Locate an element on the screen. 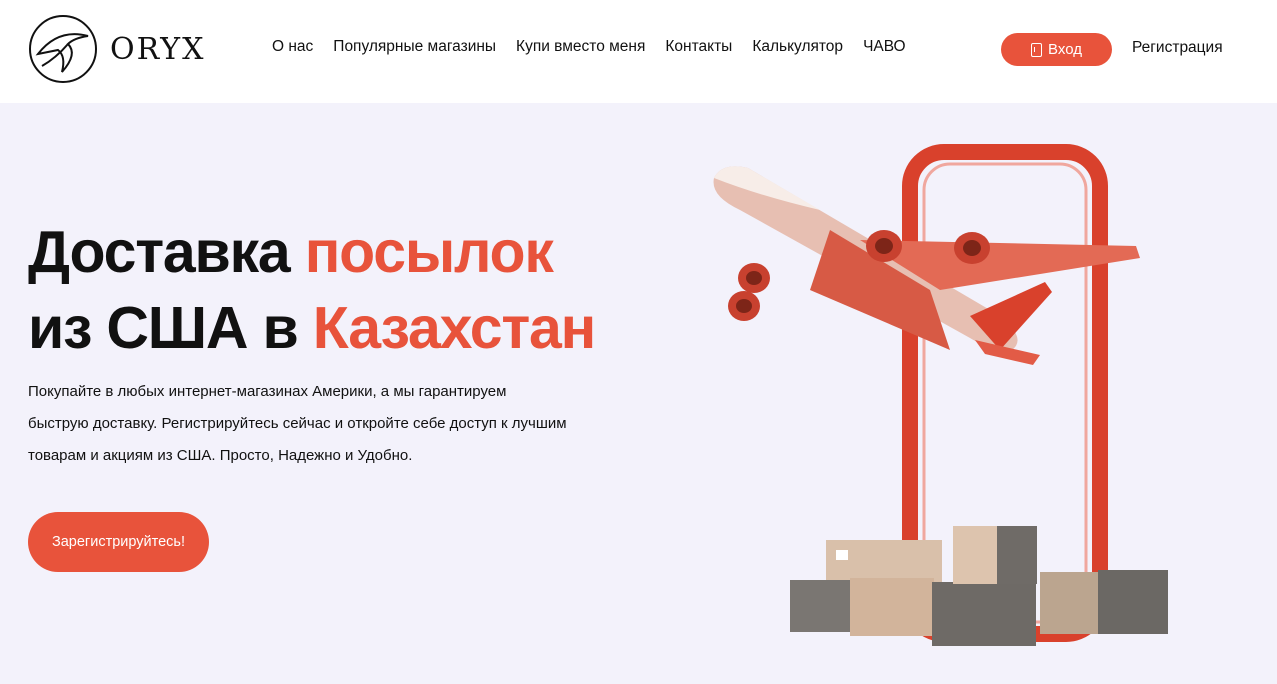 The height and width of the screenshot is (684, 1277). logo: ORYX is located at coordinates (116, 49).